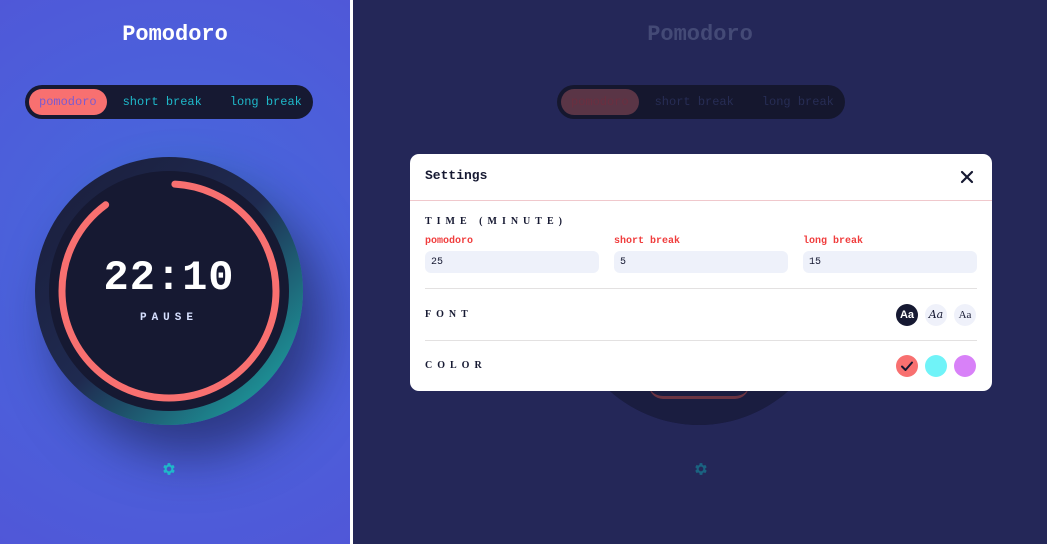  What do you see at coordinates (936, 366) in the screenshot?
I see `color-option-cyan` at bounding box center [936, 366].